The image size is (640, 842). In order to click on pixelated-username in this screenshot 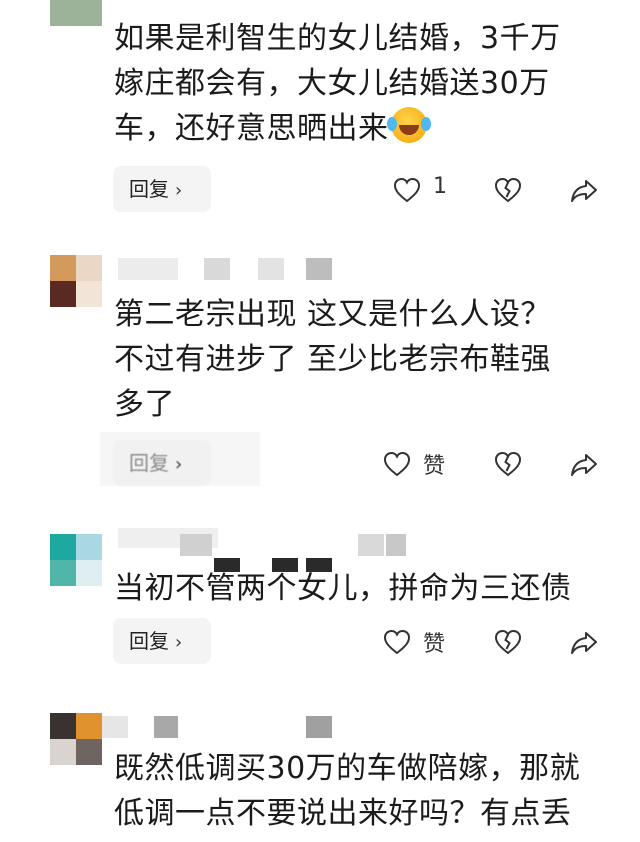, I will do `click(148, 269)`.